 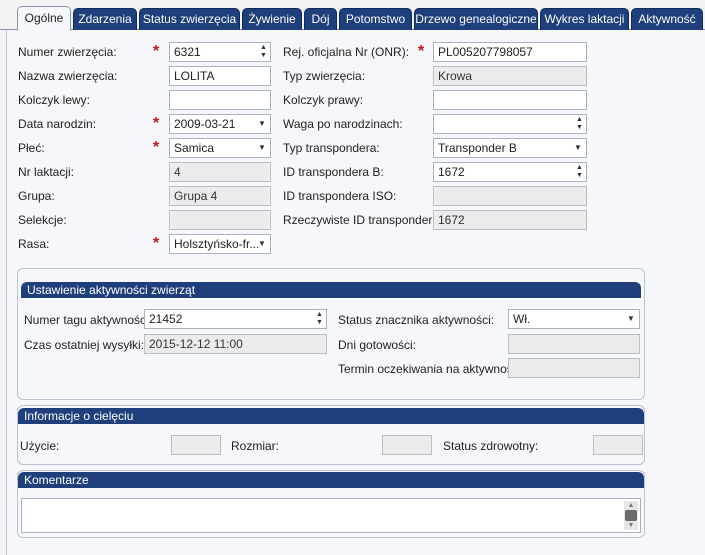 What do you see at coordinates (194, 76) in the screenshot?
I see `animal-name-value: LOLITA` at bounding box center [194, 76].